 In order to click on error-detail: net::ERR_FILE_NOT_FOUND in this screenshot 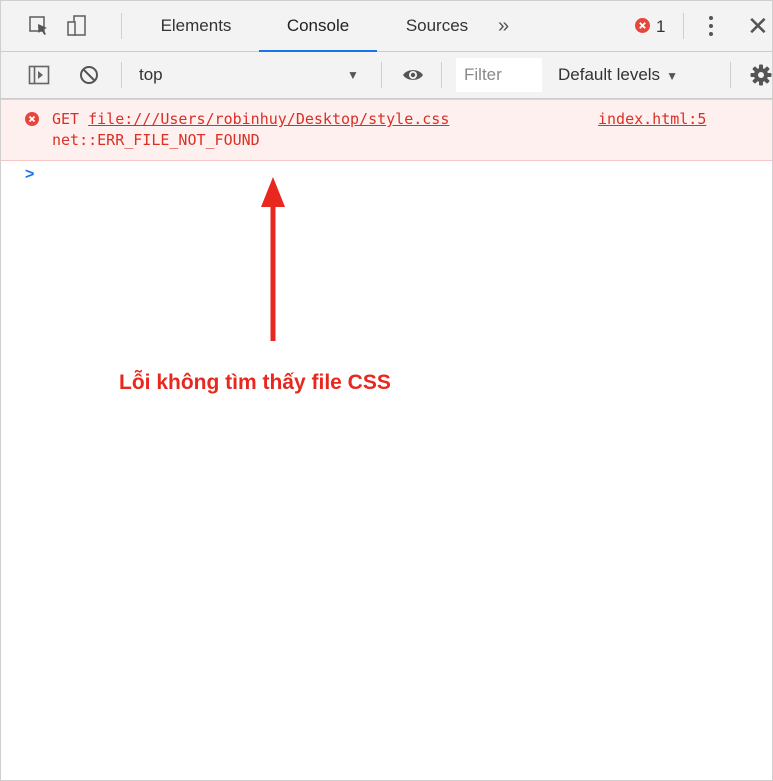, I will do `click(156, 140)`.